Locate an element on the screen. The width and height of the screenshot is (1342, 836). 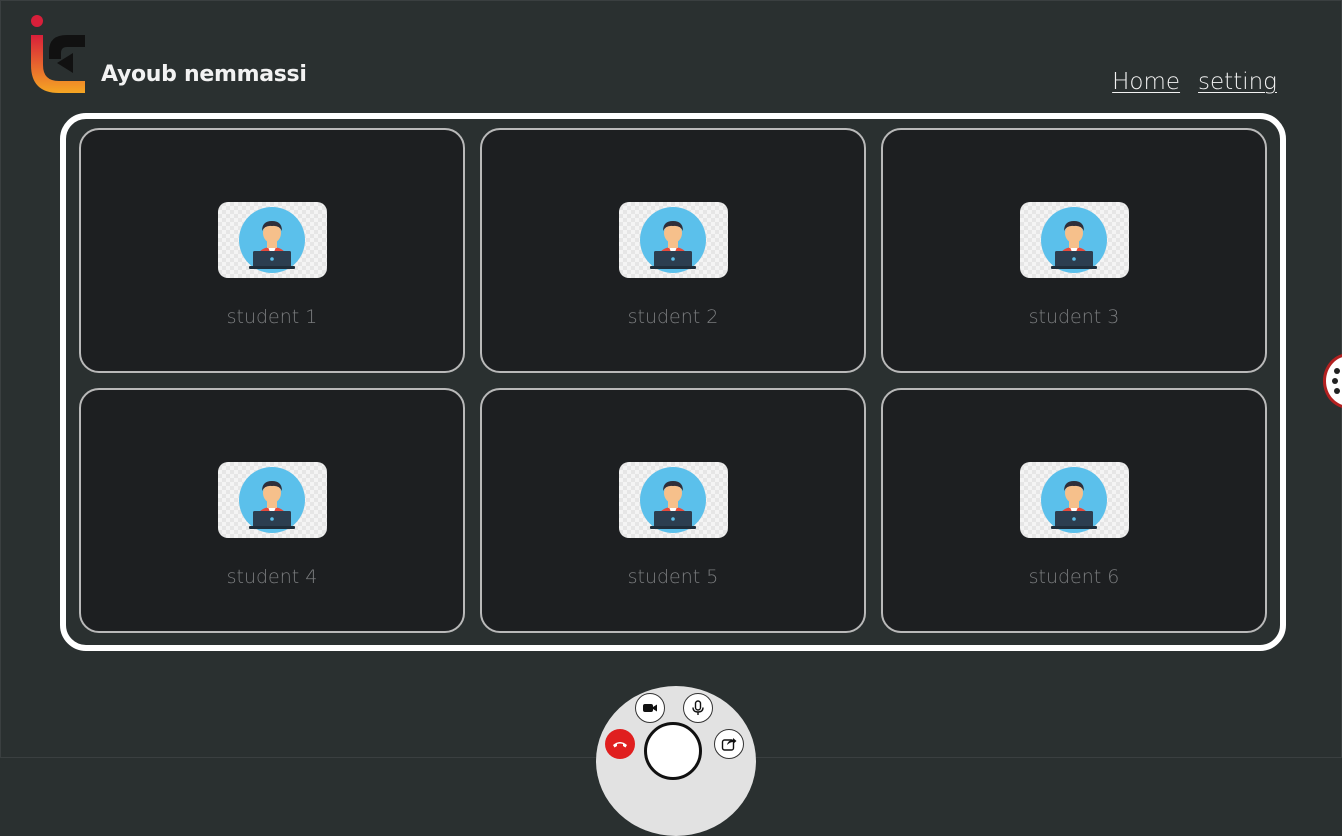
share-screen-icon is located at coordinates (729, 744).